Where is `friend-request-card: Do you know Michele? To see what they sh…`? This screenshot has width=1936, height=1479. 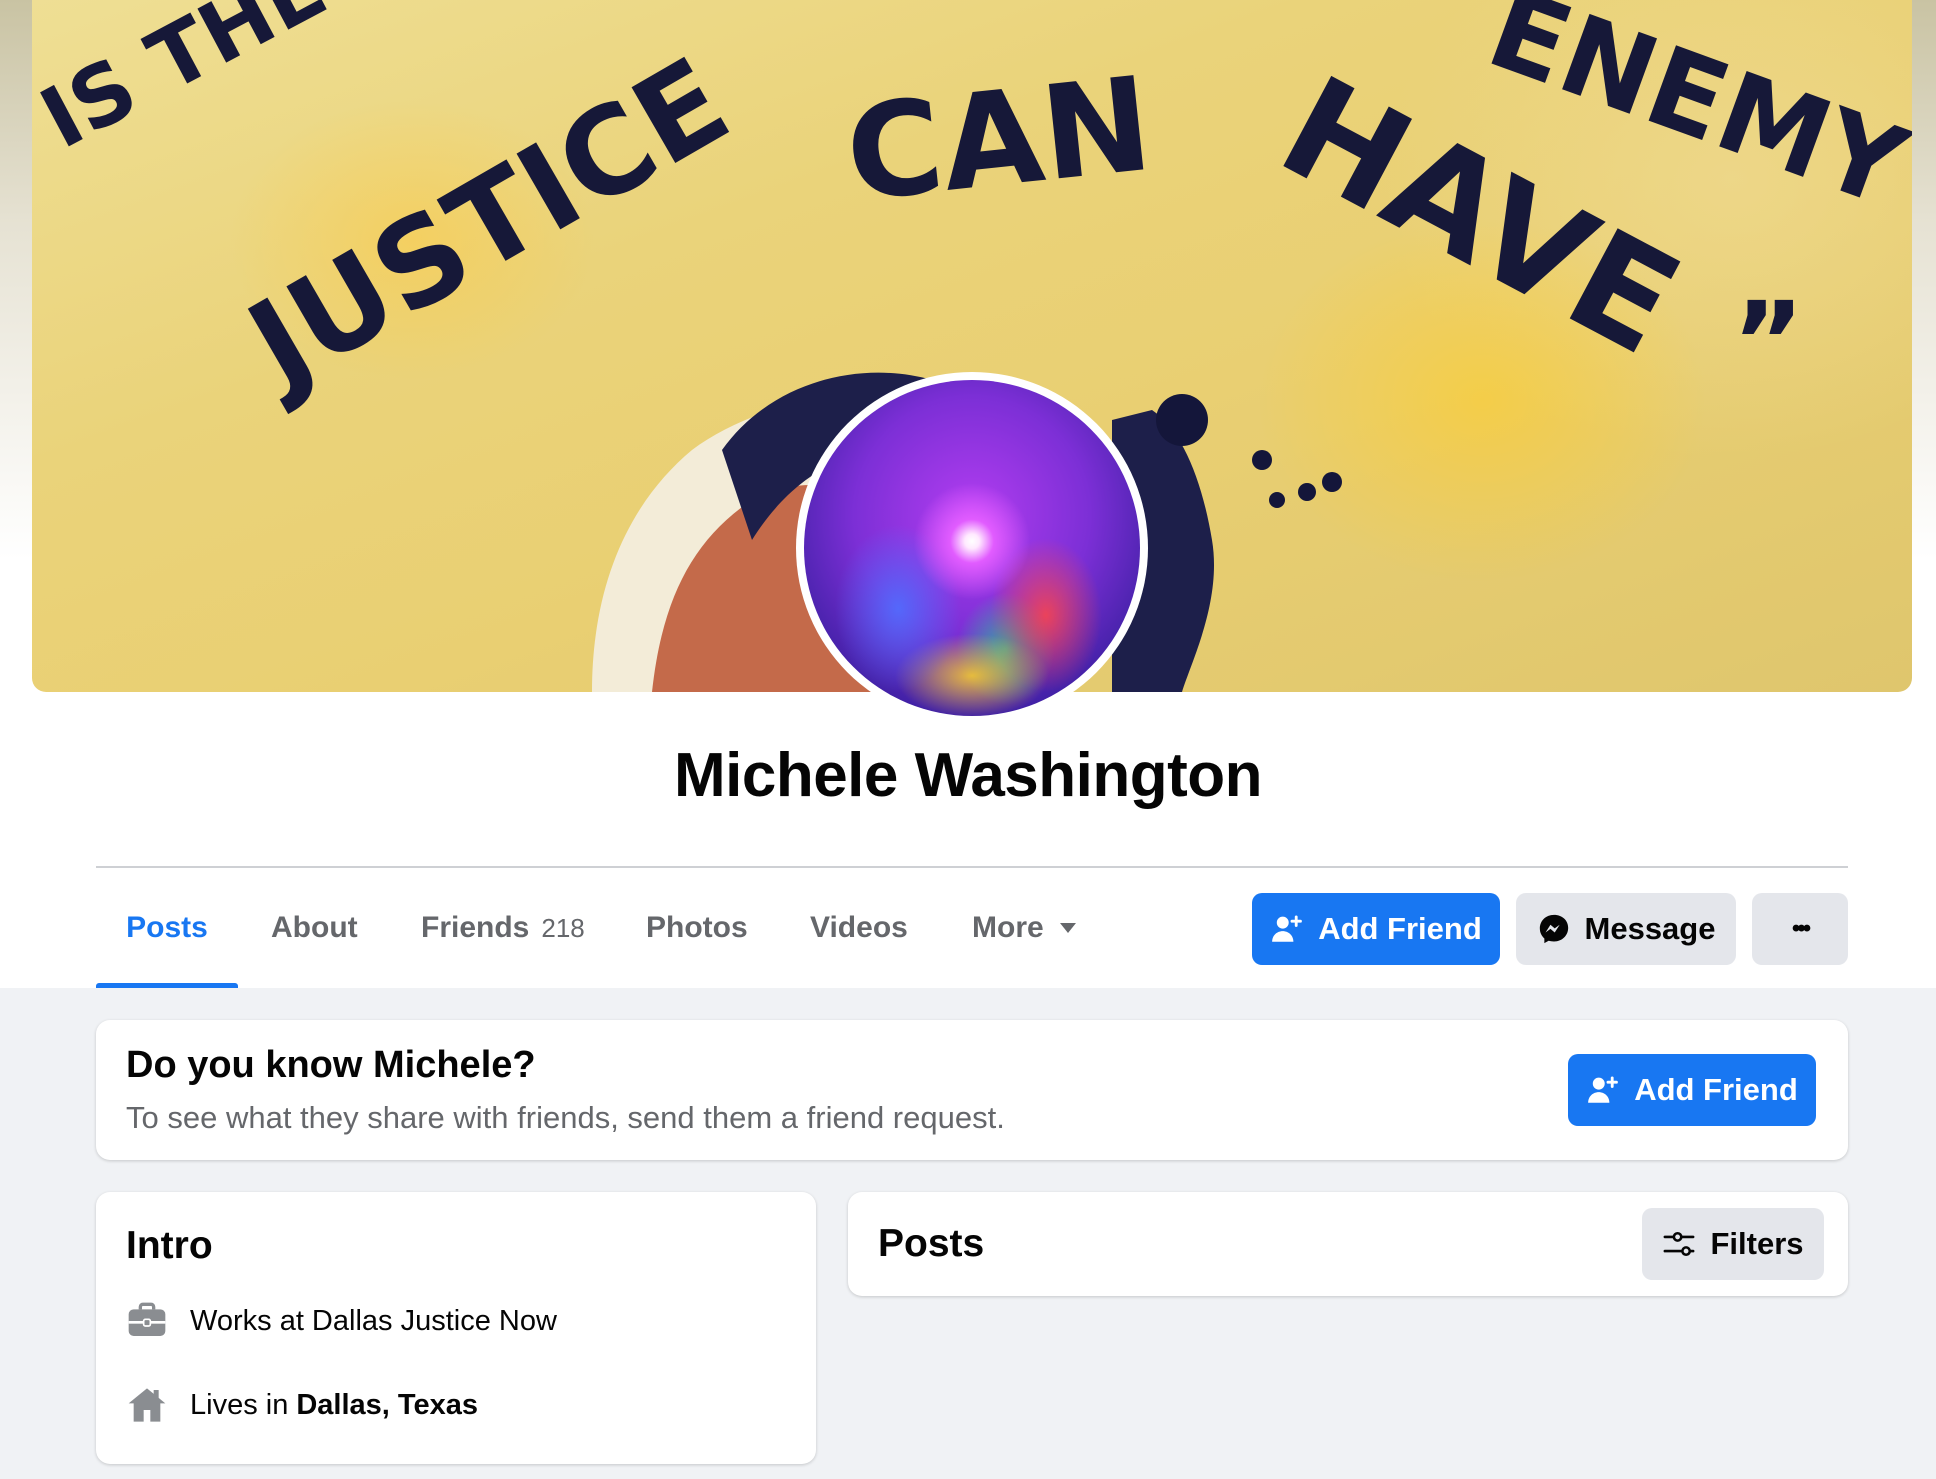
friend-request-card: Do you know Michele? To see what they sh… is located at coordinates (972, 1090).